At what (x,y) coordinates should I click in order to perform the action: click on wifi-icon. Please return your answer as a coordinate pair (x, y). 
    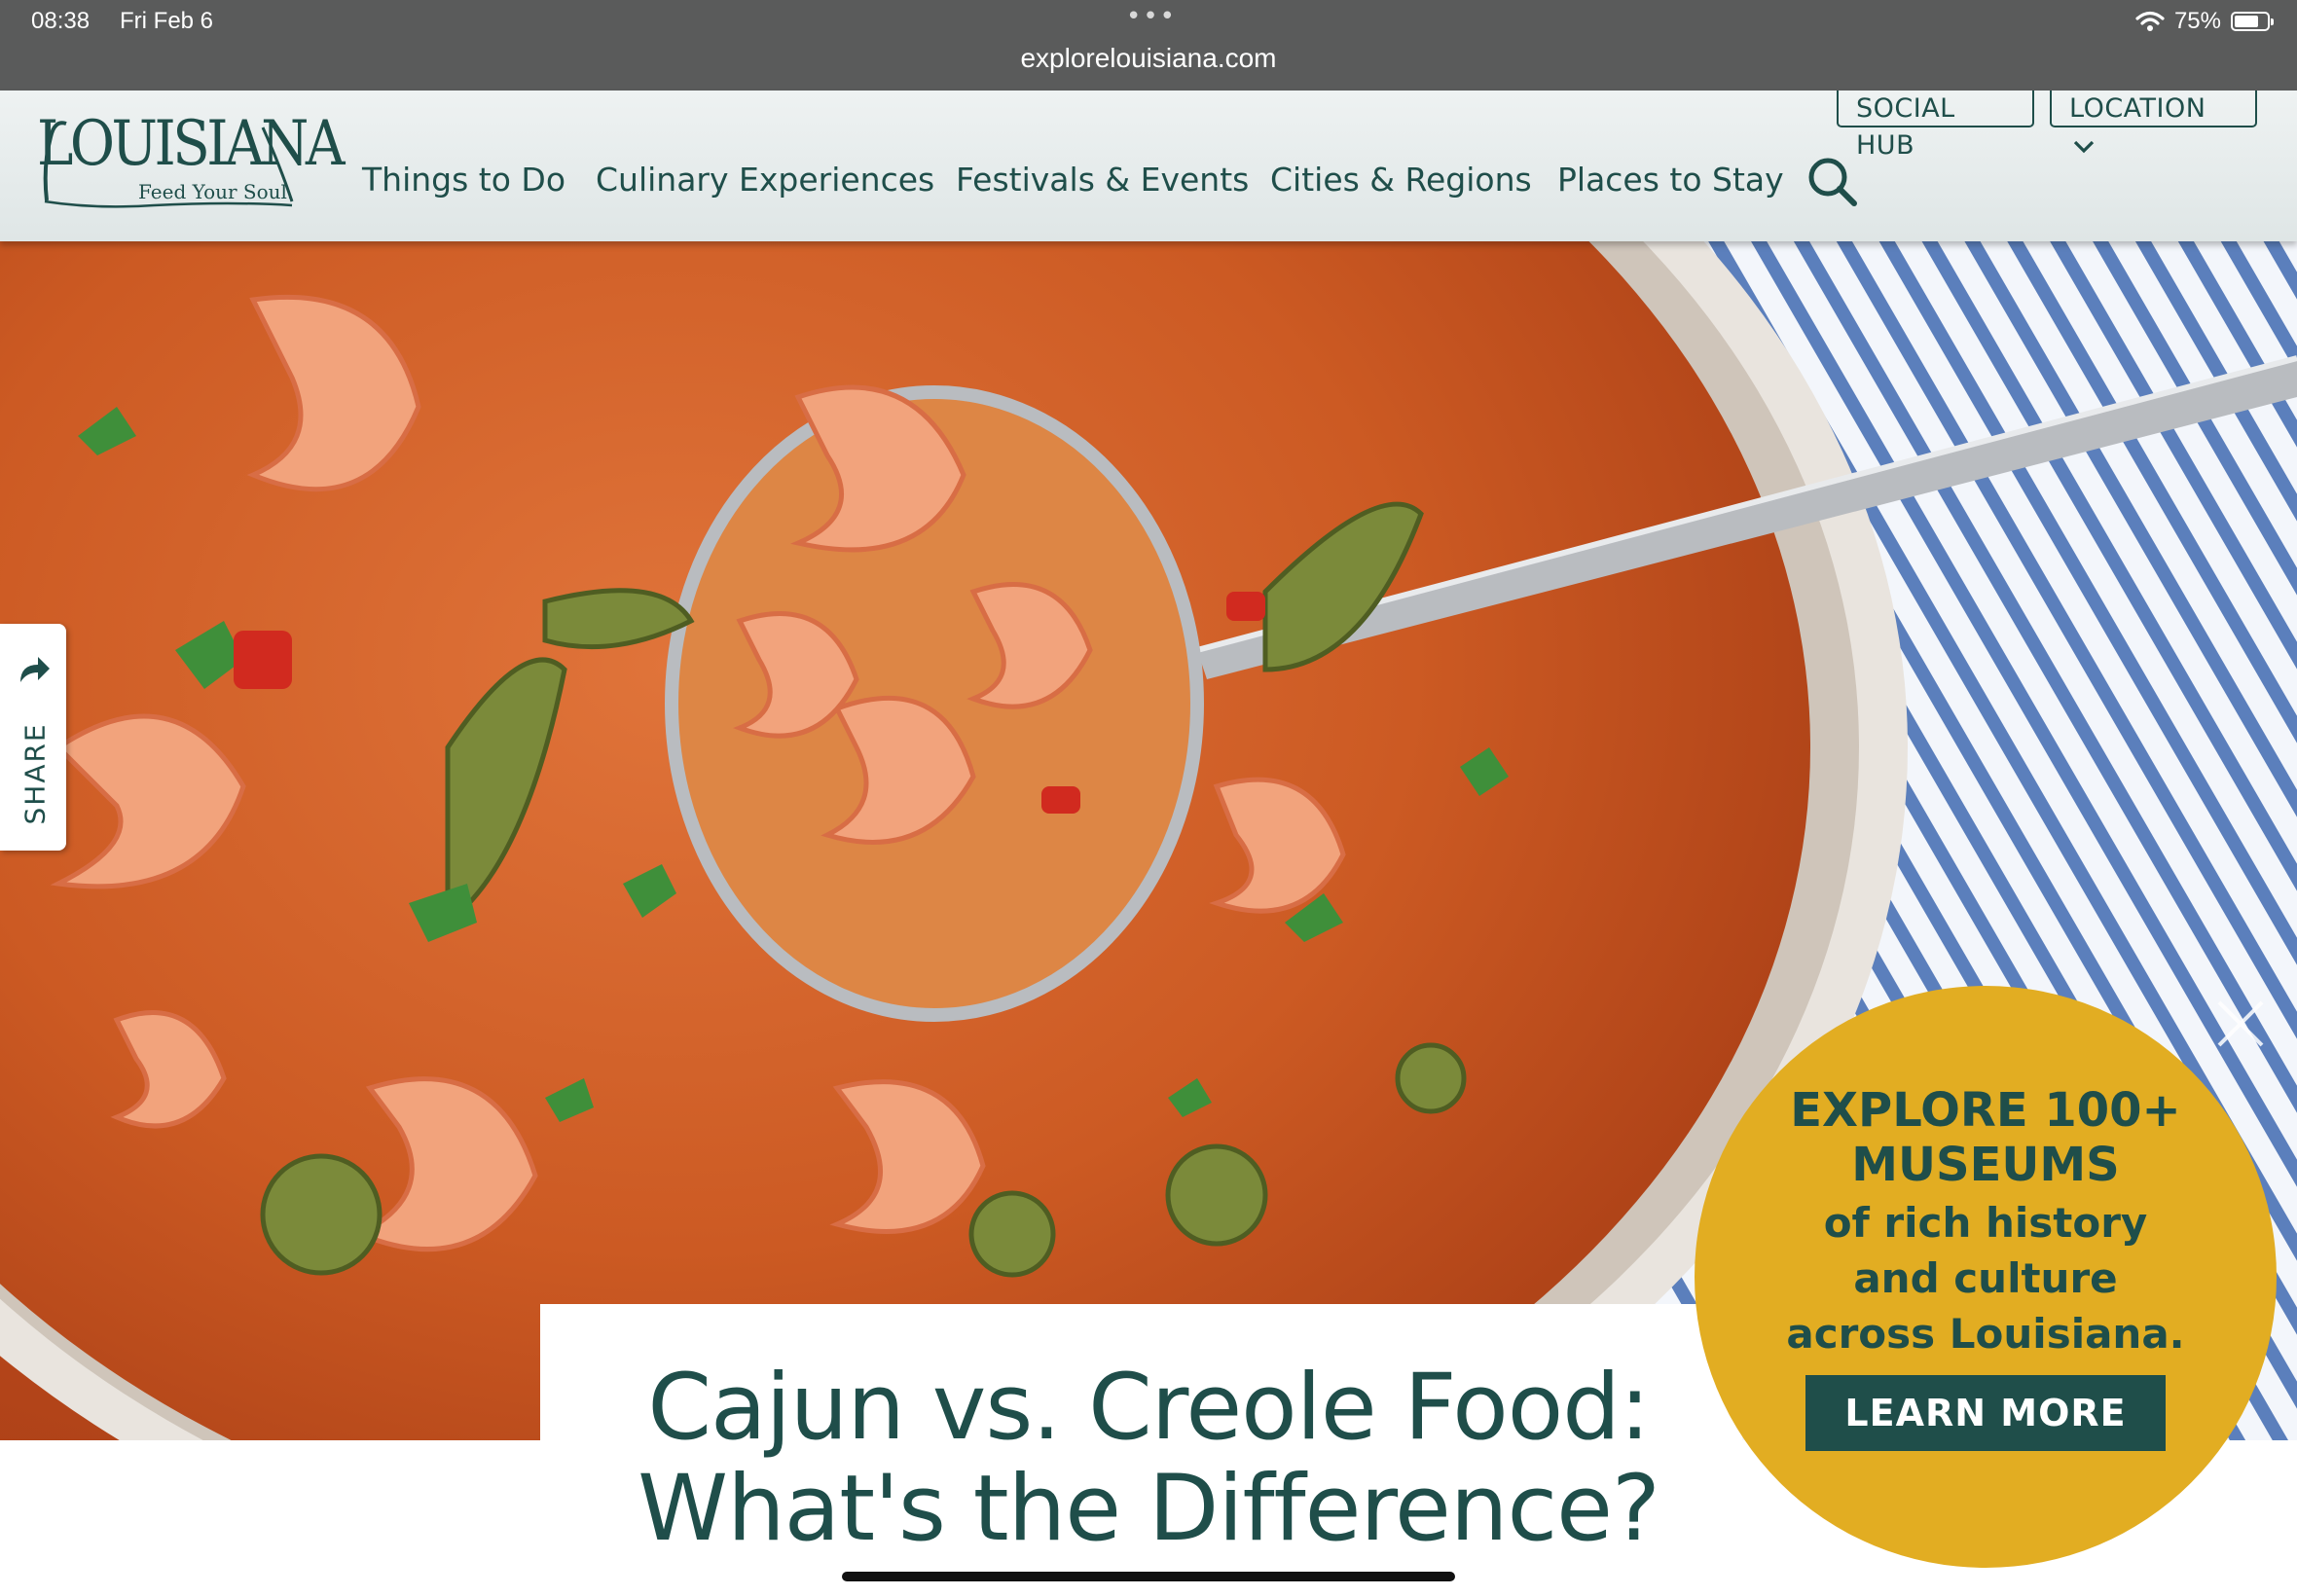
    Looking at the image, I should click on (2150, 21).